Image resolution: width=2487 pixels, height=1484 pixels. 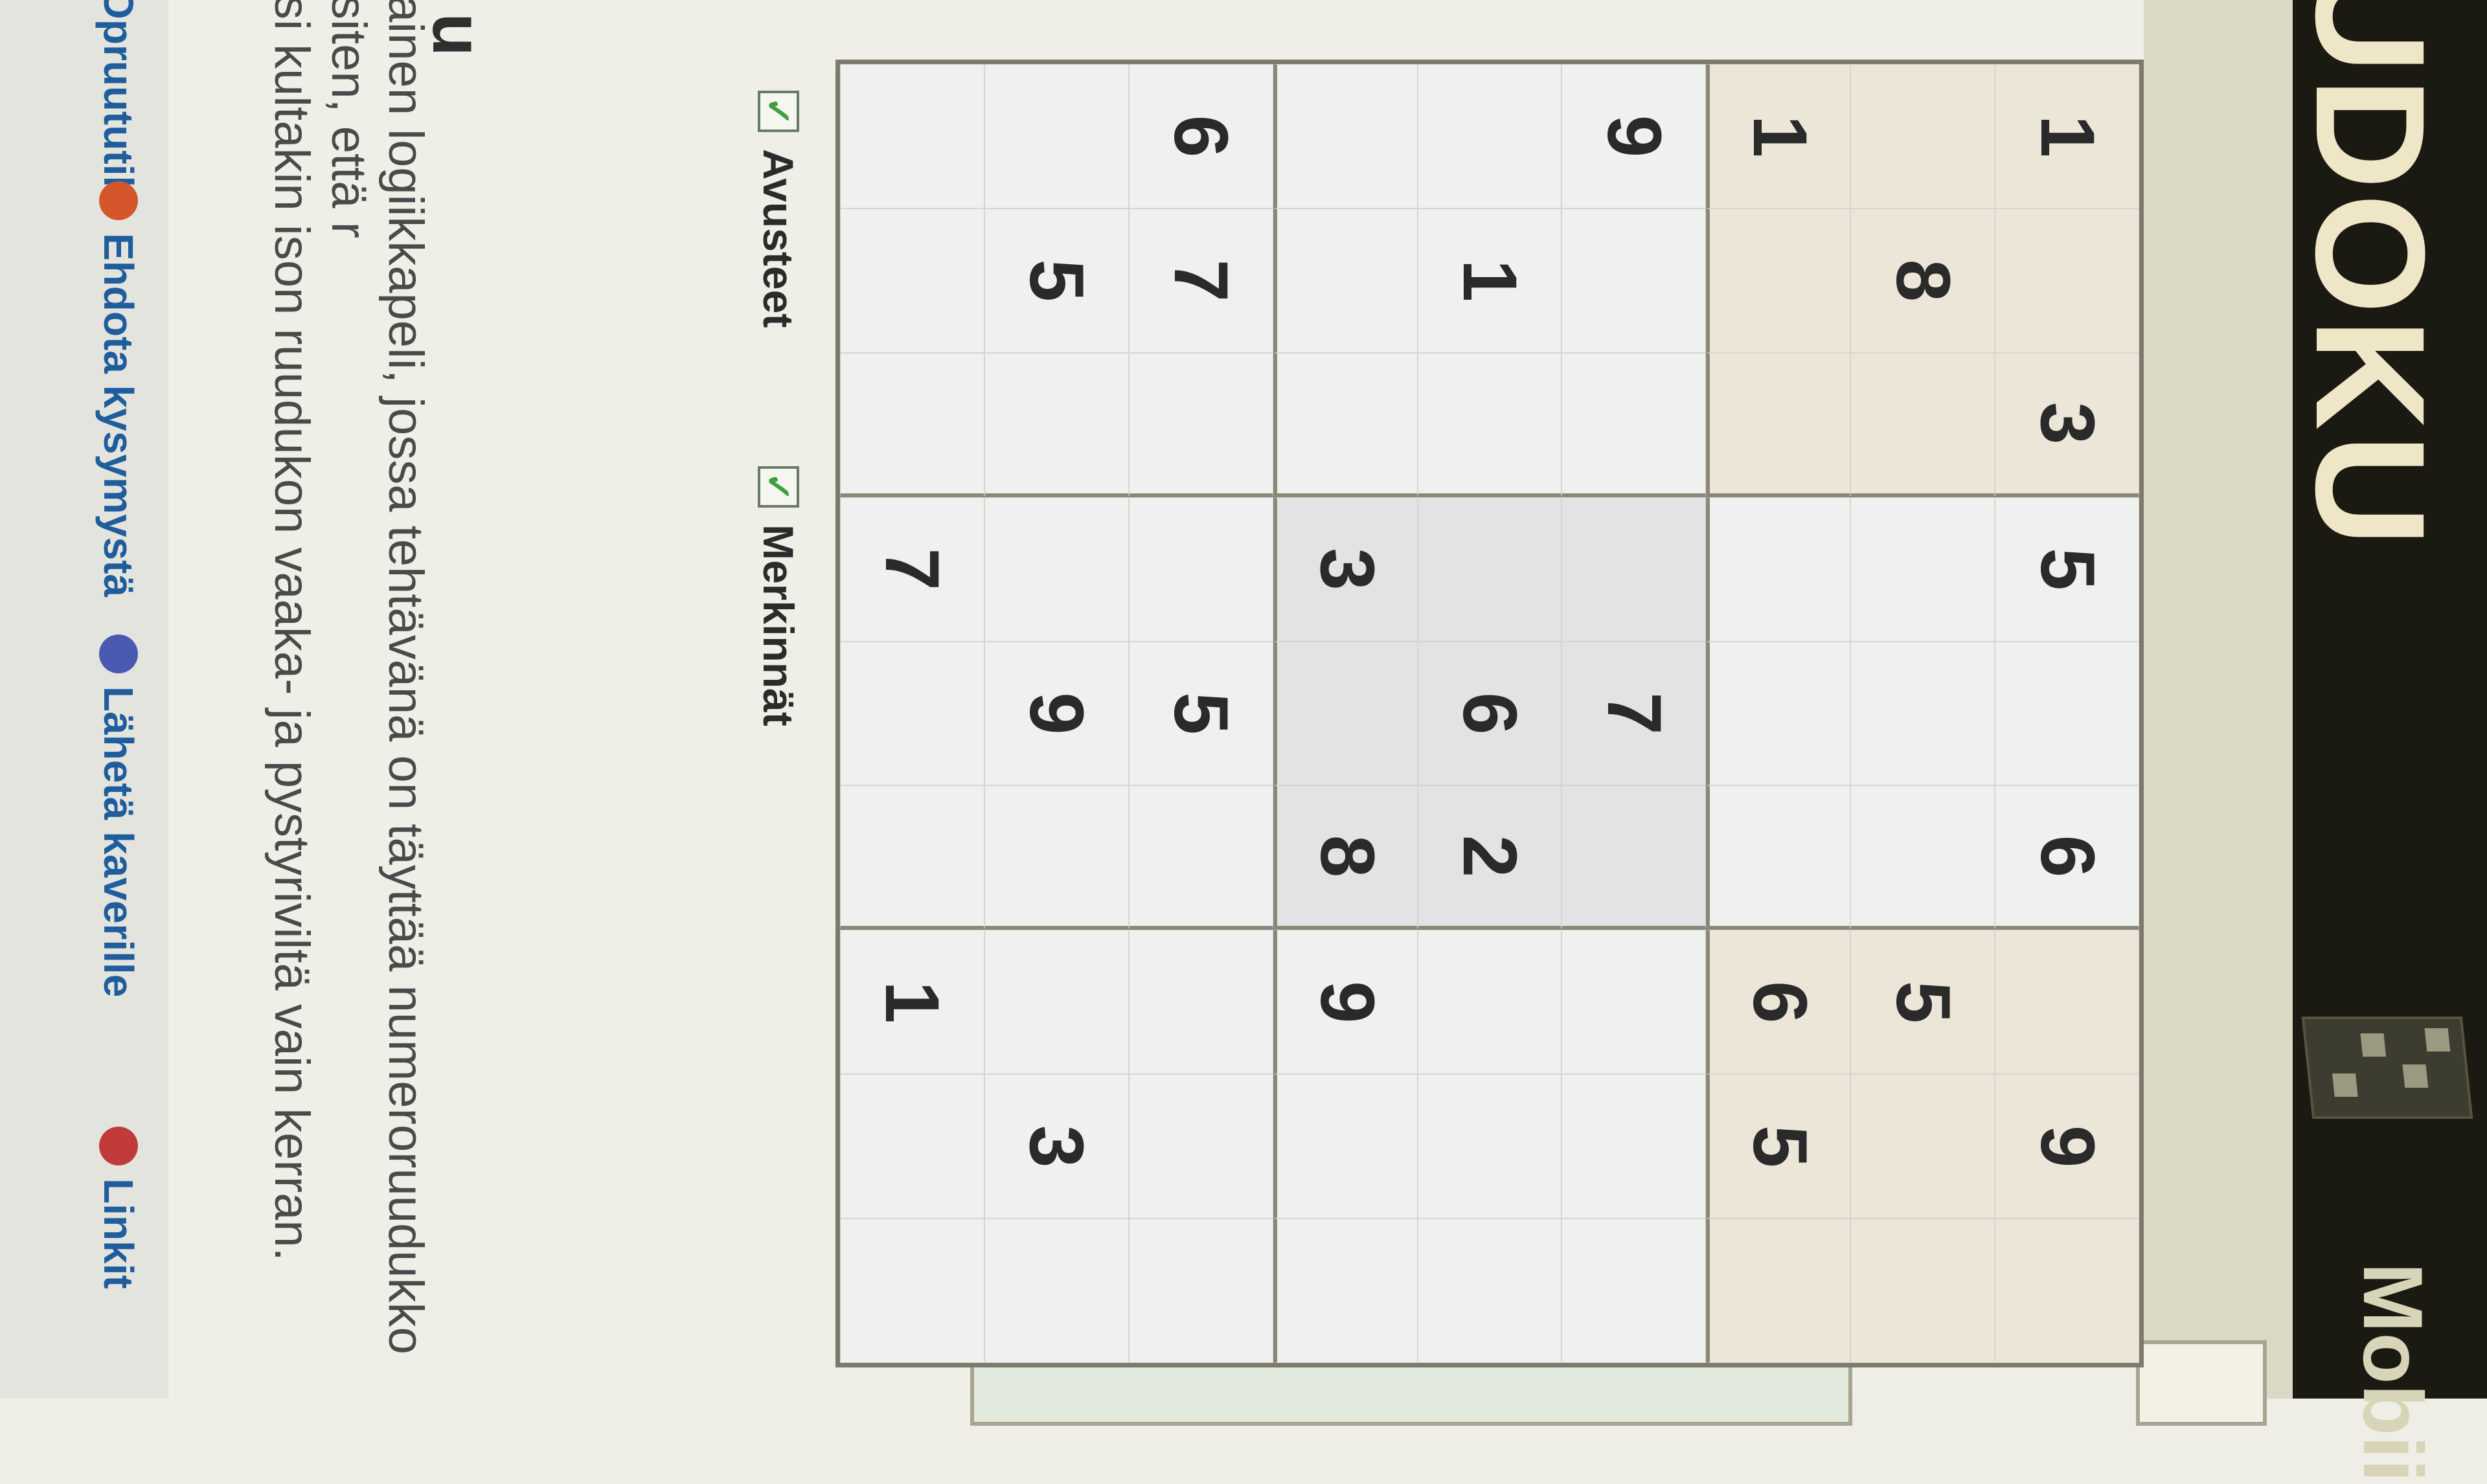 What do you see at coordinates (778, 209) in the screenshot?
I see `avusteet-checkbox: ✓ Avusteet` at bounding box center [778, 209].